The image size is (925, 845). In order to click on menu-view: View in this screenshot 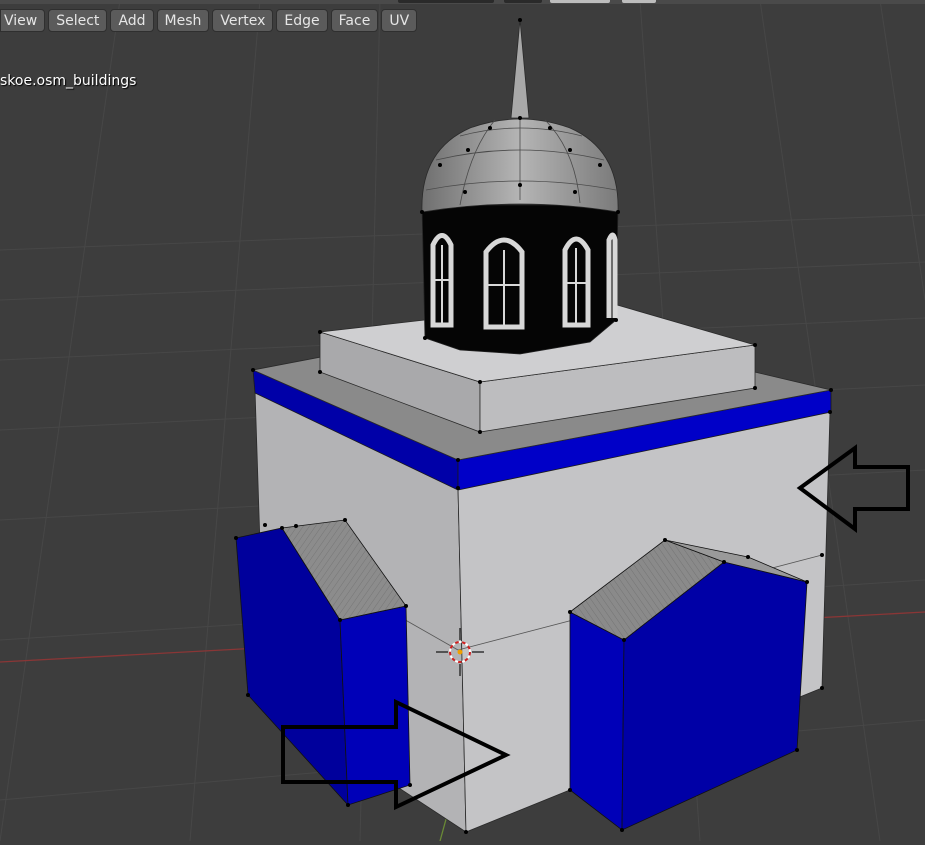, I will do `click(23, 20)`.